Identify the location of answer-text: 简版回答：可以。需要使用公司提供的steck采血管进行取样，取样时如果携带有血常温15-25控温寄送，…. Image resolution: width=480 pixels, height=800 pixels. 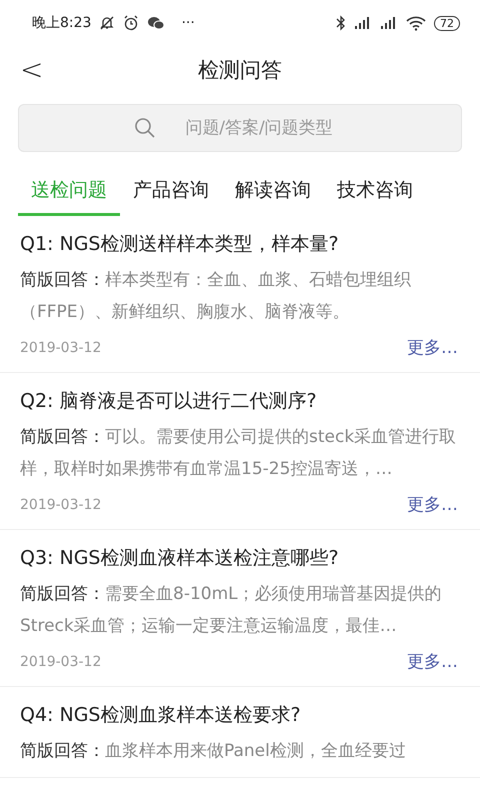
(239, 453).